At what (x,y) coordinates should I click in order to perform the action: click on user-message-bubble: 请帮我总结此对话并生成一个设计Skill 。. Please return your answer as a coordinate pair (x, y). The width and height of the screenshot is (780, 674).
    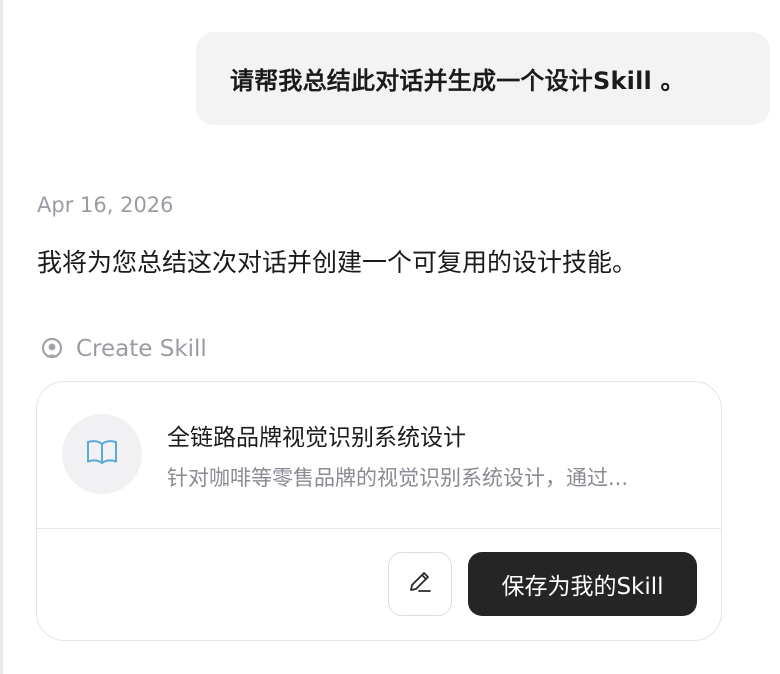
    Looking at the image, I should click on (483, 78).